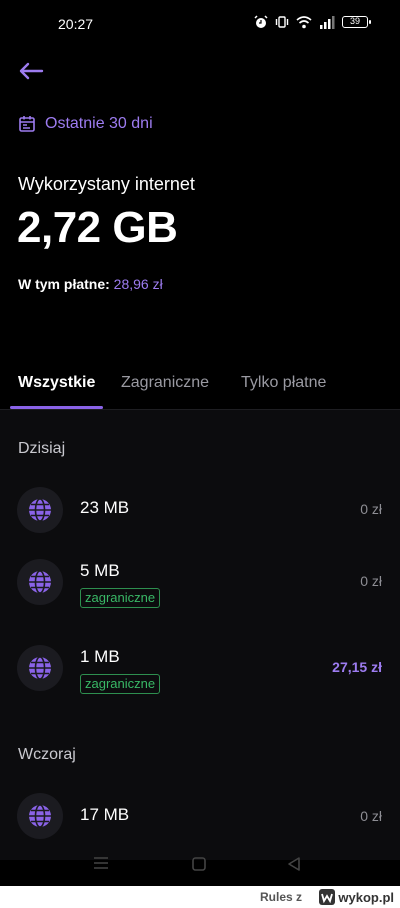 The image size is (400, 908). Describe the element at coordinates (200, 517) in the screenshot. I see `list-item: 23 MB 0 zł` at that location.